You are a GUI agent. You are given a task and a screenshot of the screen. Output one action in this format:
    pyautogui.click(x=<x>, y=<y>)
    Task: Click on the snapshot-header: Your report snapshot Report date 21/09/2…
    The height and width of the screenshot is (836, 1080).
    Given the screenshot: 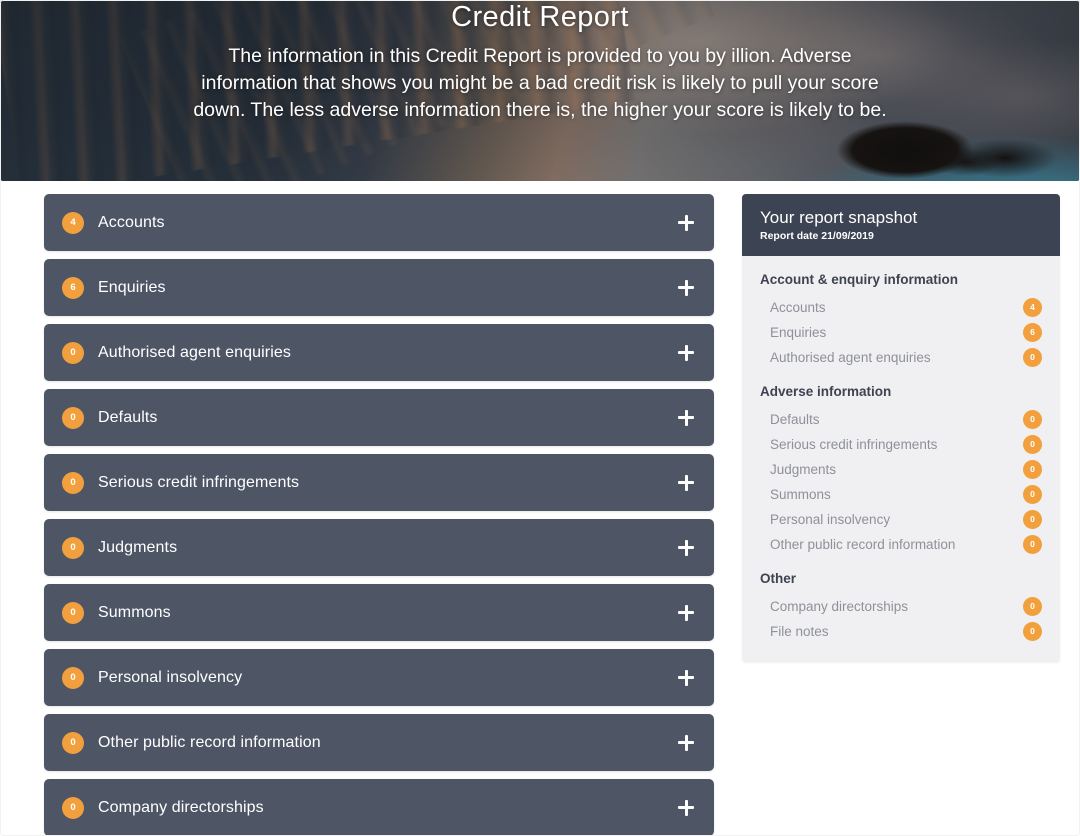 What is the action you would take?
    pyautogui.click(x=901, y=225)
    